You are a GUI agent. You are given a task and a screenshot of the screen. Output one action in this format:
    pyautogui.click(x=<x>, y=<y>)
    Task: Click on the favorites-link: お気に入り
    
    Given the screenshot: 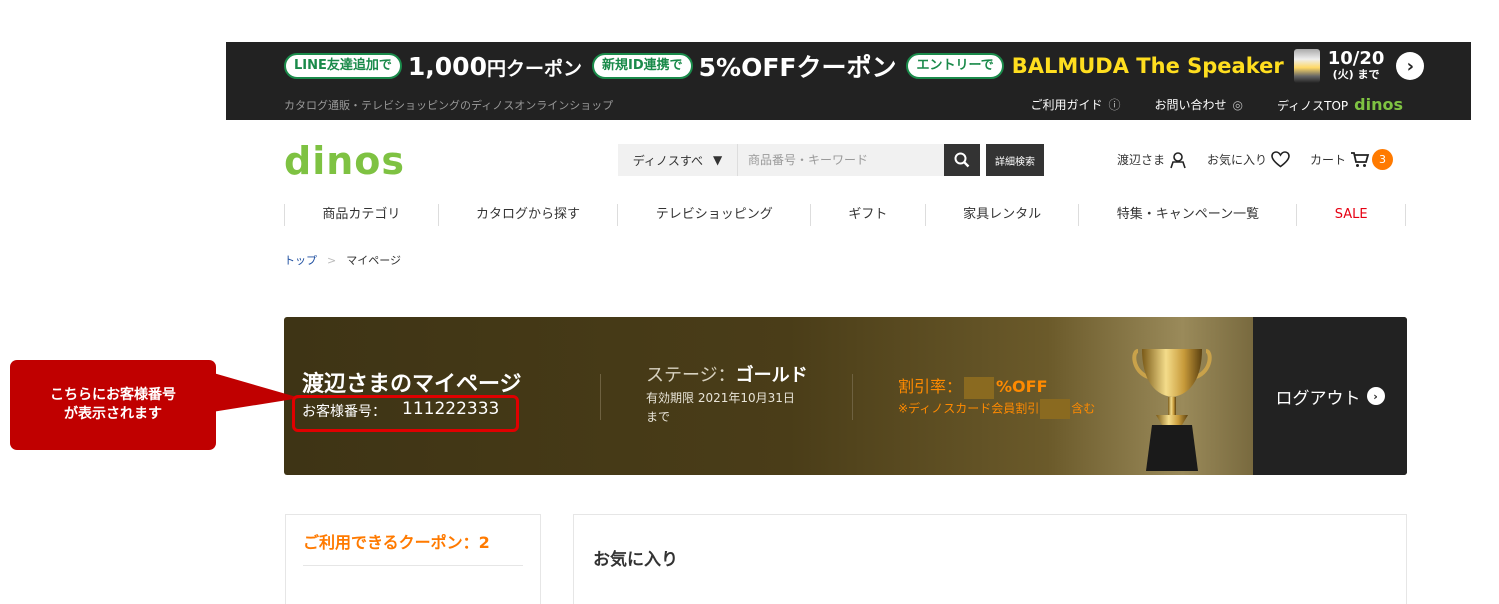 What is the action you would take?
    pyautogui.click(x=1248, y=159)
    